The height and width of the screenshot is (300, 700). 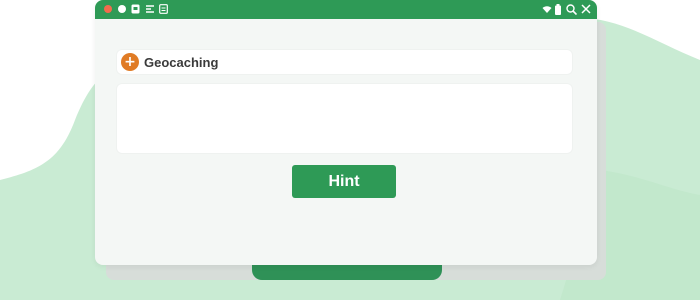 I want to click on content-area, so click(x=344, y=118).